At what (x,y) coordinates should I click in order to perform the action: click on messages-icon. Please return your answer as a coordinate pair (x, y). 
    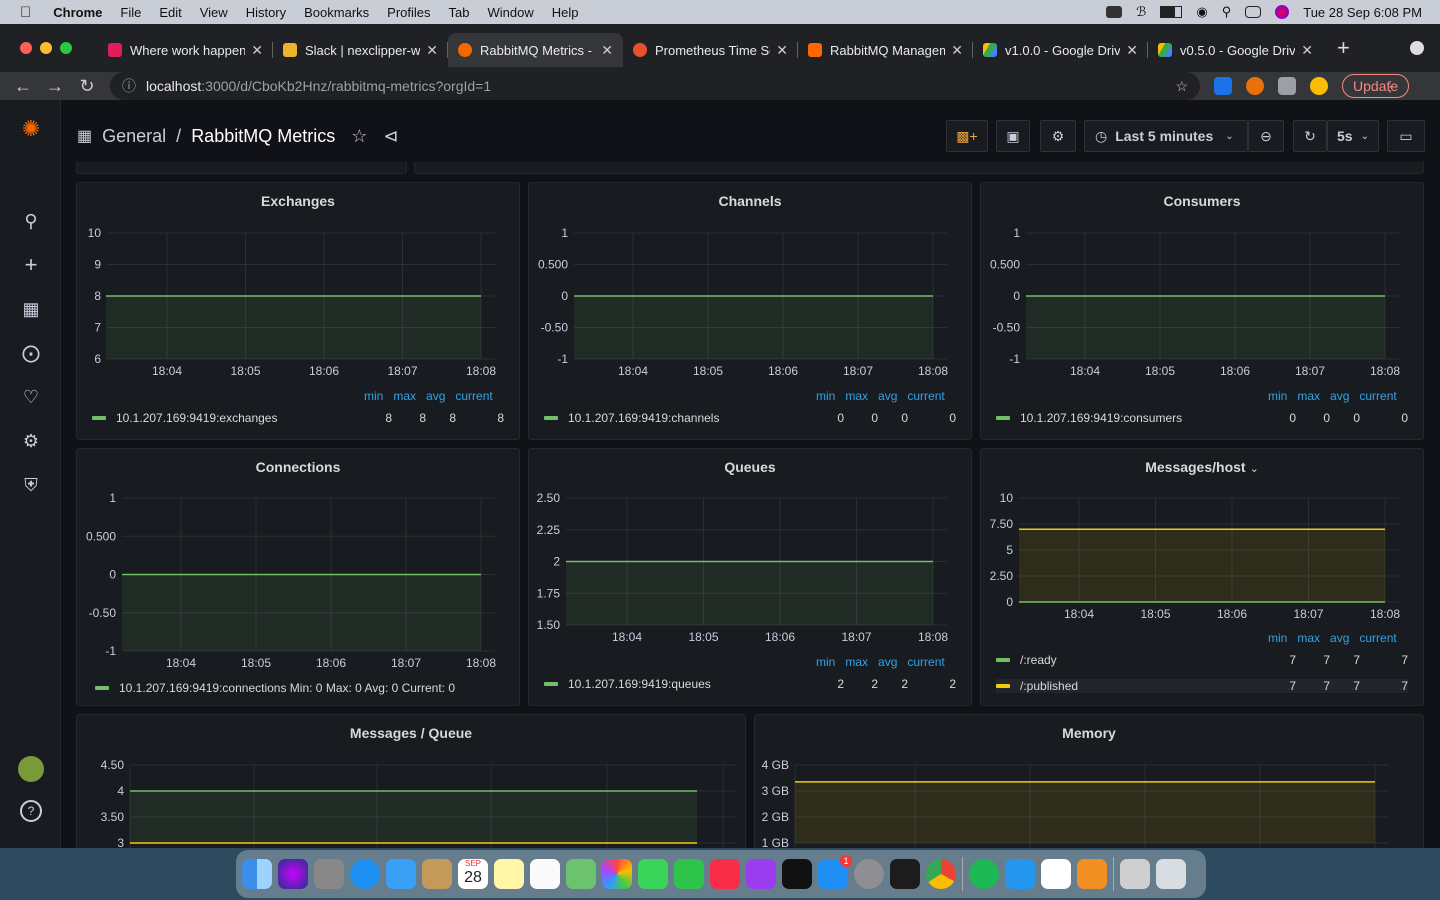
    Looking at the image, I should click on (653, 874).